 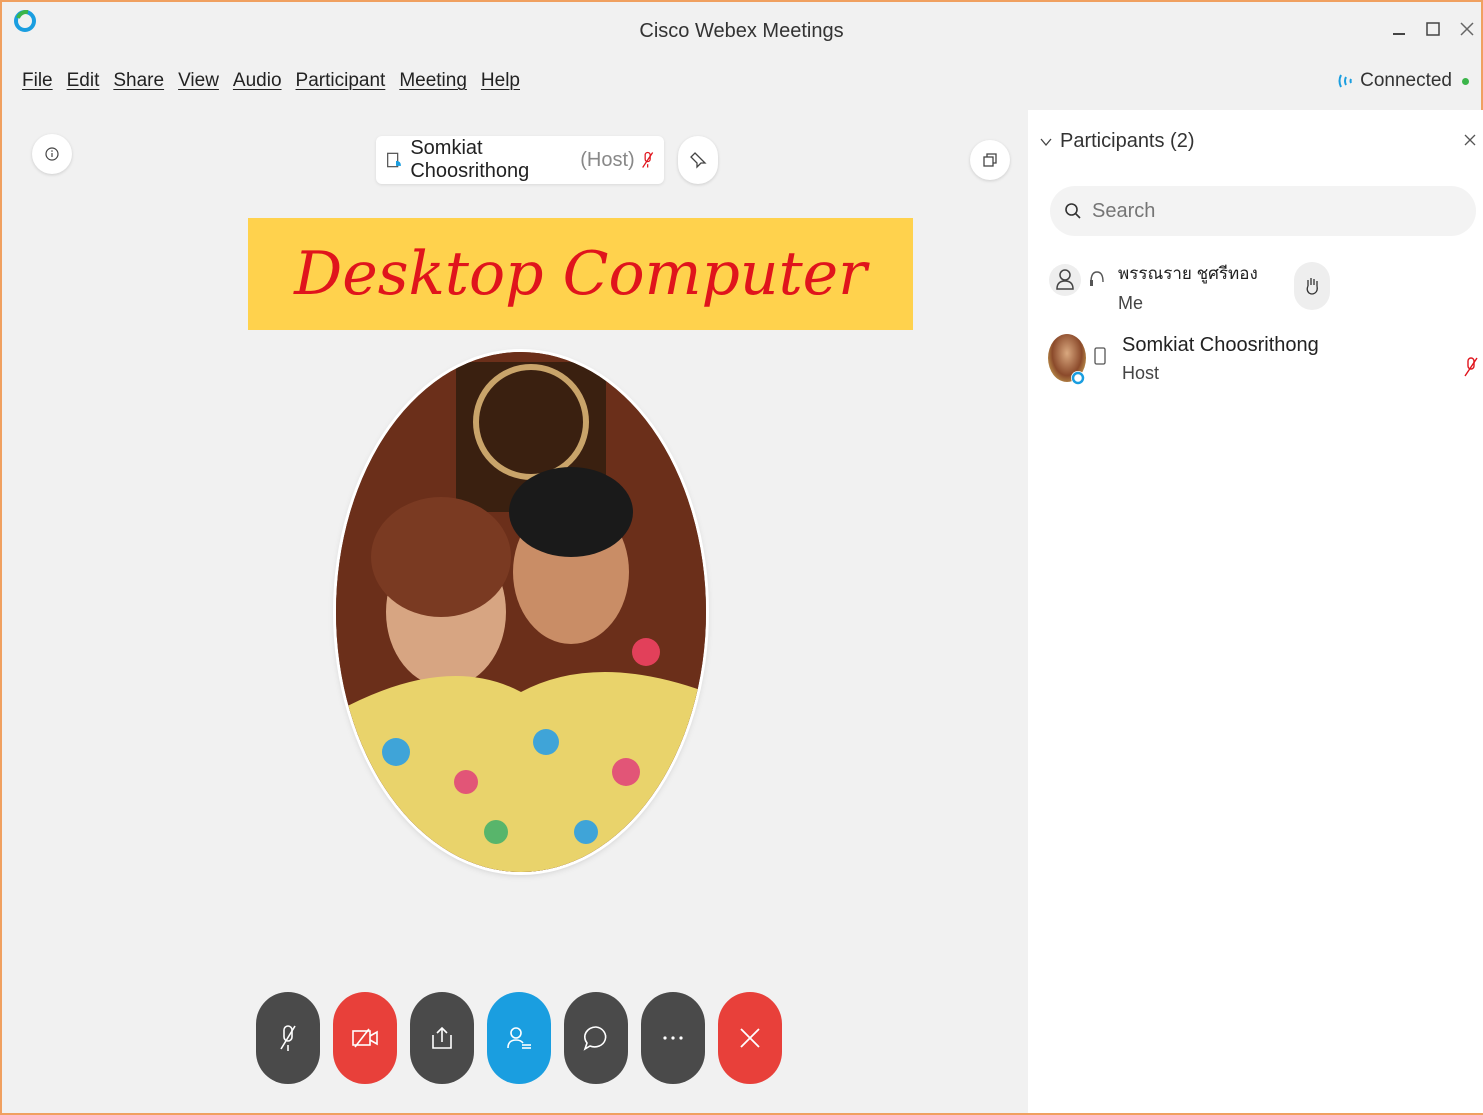 What do you see at coordinates (1220, 345) in the screenshot?
I see `participant-name: Somkiat Choosrithong` at bounding box center [1220, 345].